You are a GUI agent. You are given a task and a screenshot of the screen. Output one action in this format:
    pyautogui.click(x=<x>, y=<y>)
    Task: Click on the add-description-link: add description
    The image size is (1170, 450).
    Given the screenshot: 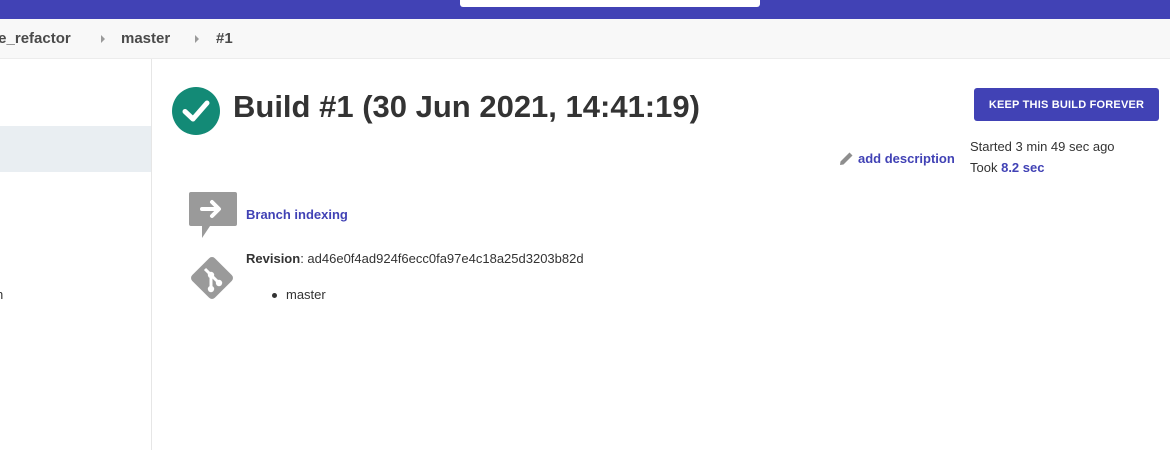 What is the action you would take?
    pyautogui.click(x=896, y=158)
    